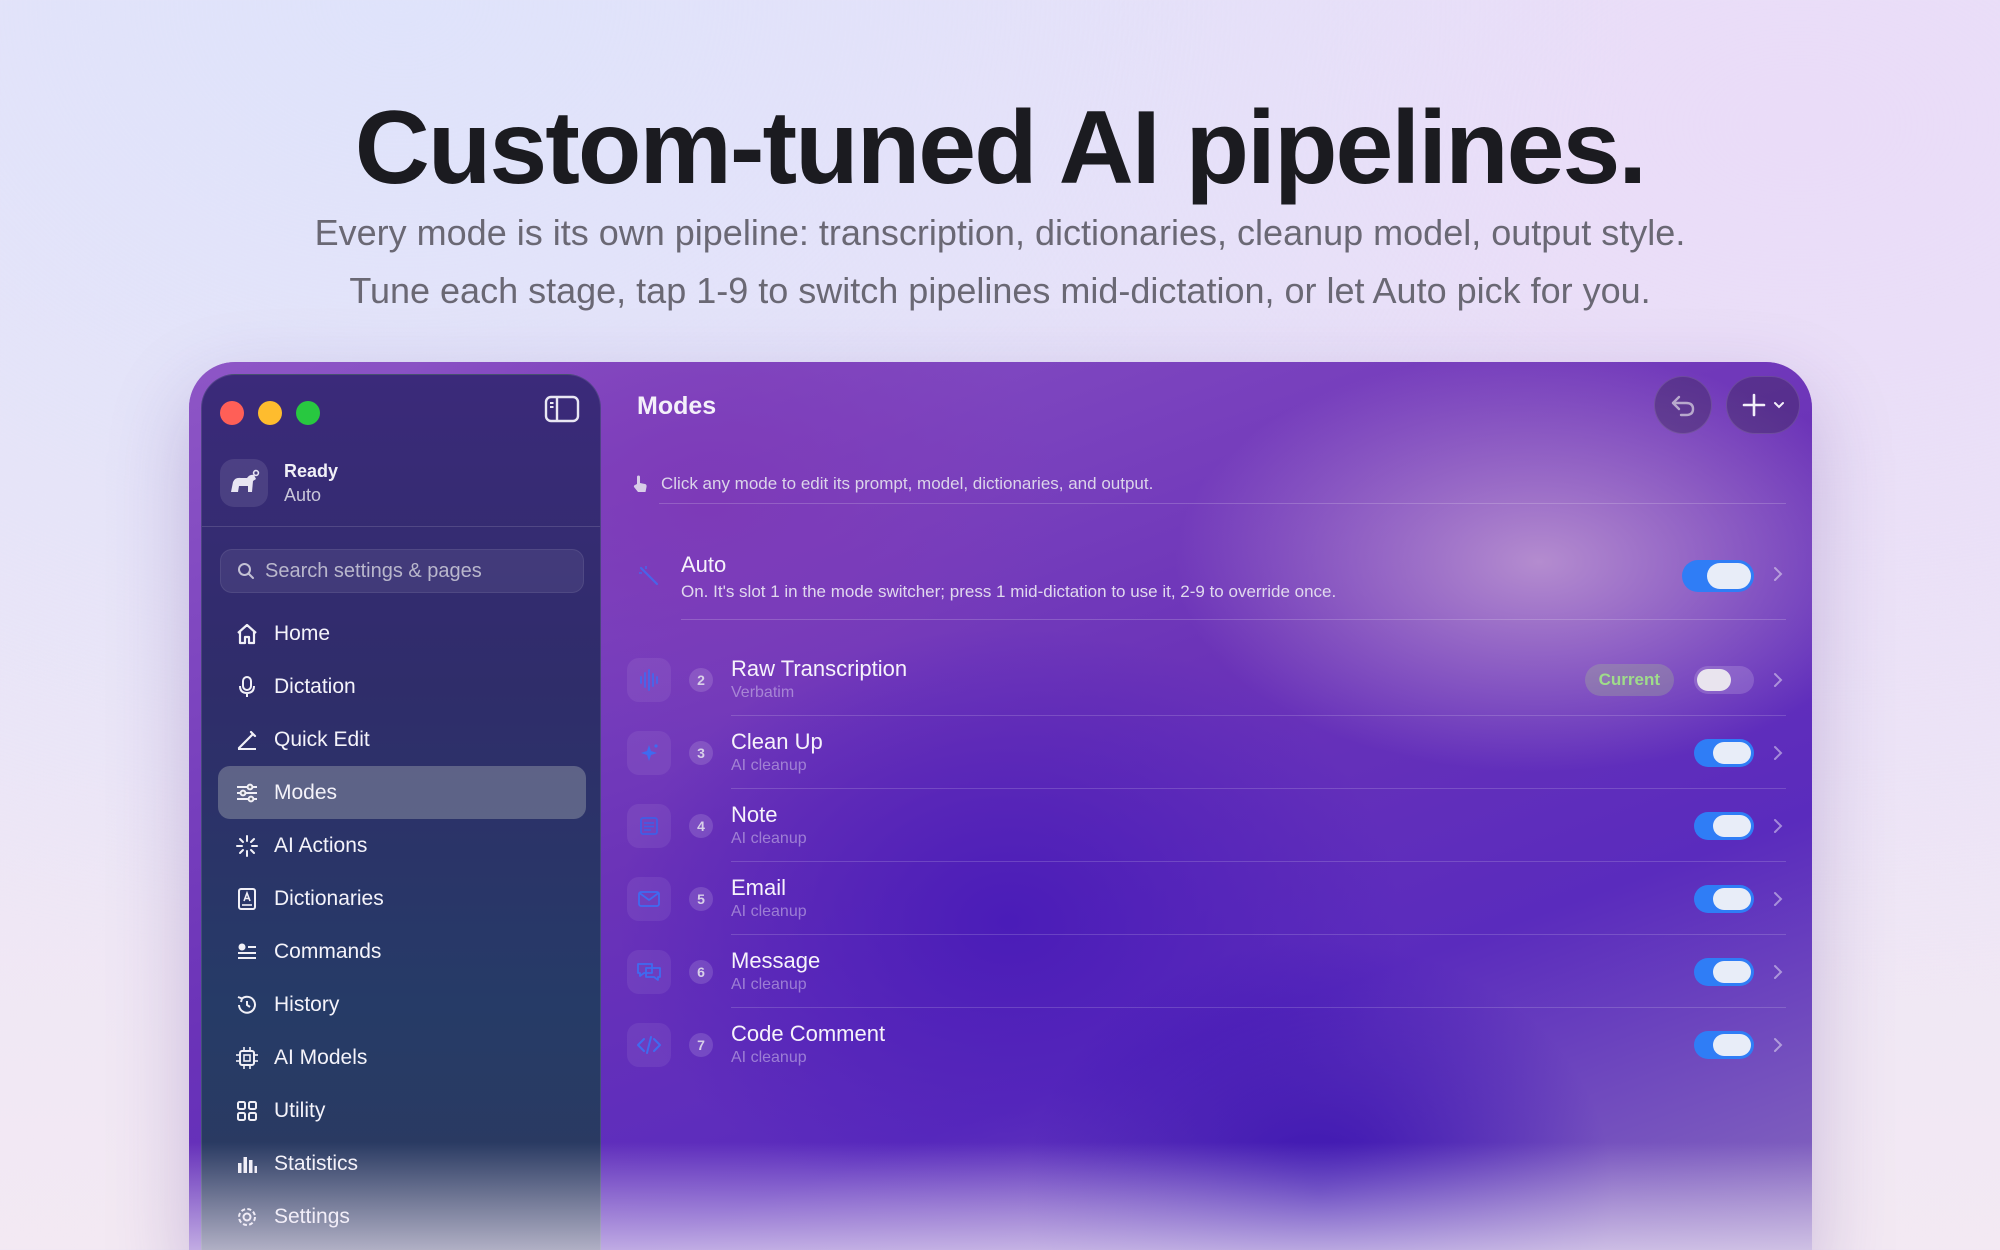  What do you see at coordinates (247, 899) in the screenshot?
I see `dictionary-icon` at bounding box center [247, 899].